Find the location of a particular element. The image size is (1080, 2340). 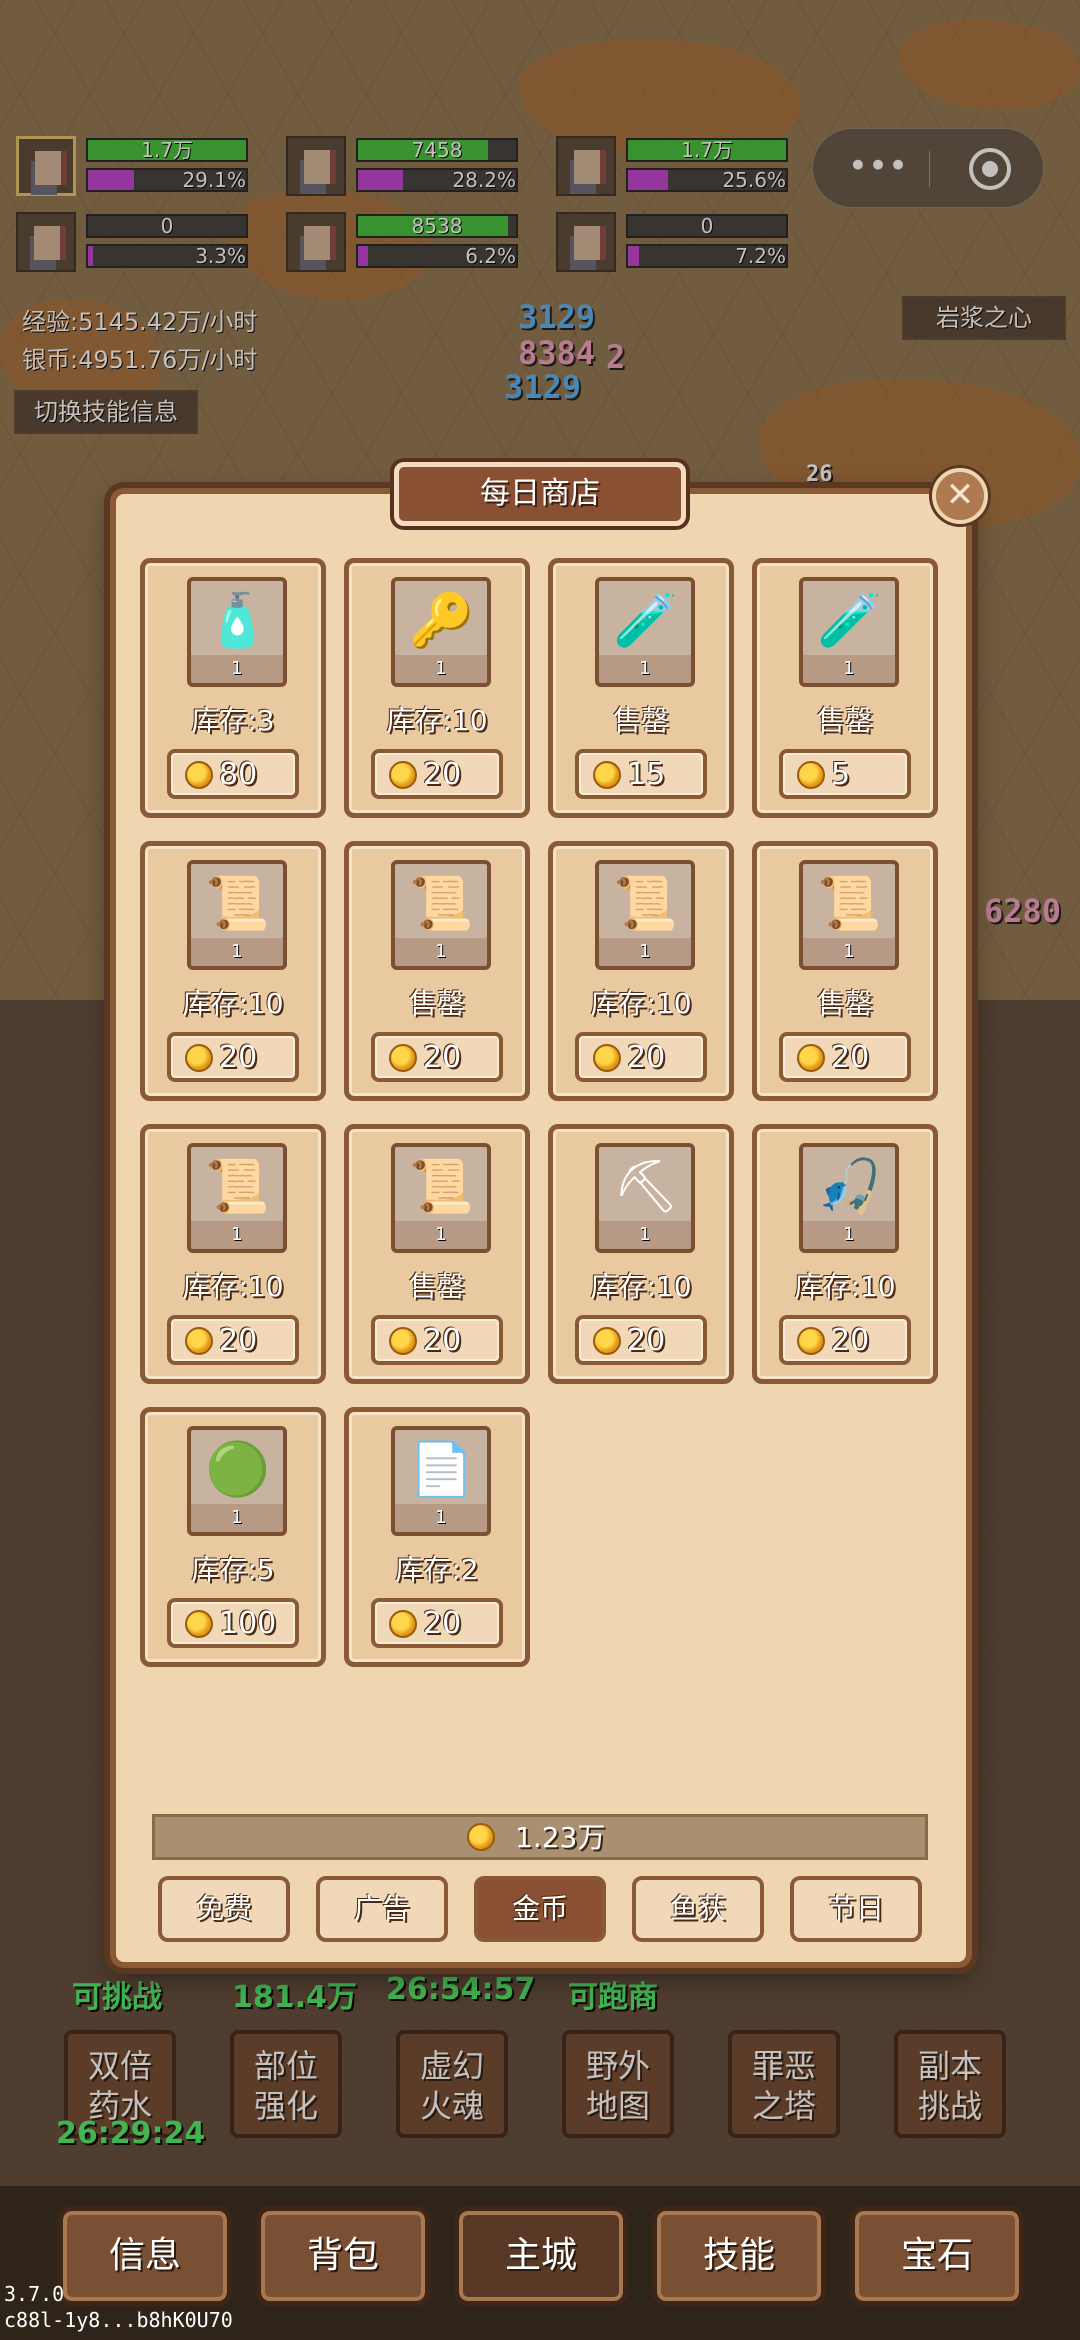

feature-button: 罪恶 之塔 is located at coordinates (784, 2084).